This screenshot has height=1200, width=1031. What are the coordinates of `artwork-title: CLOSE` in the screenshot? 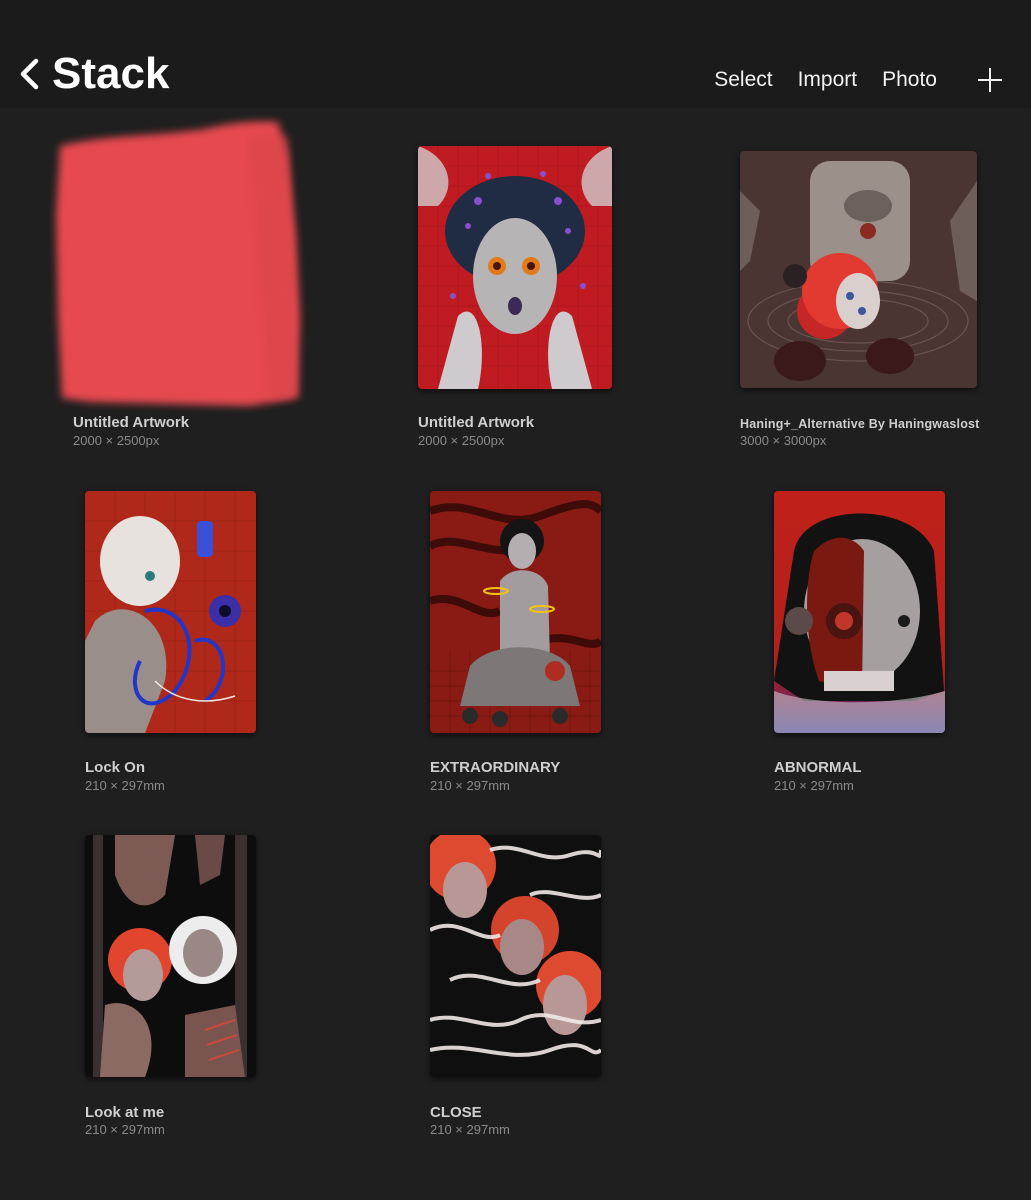 It's located at (456, 1112).